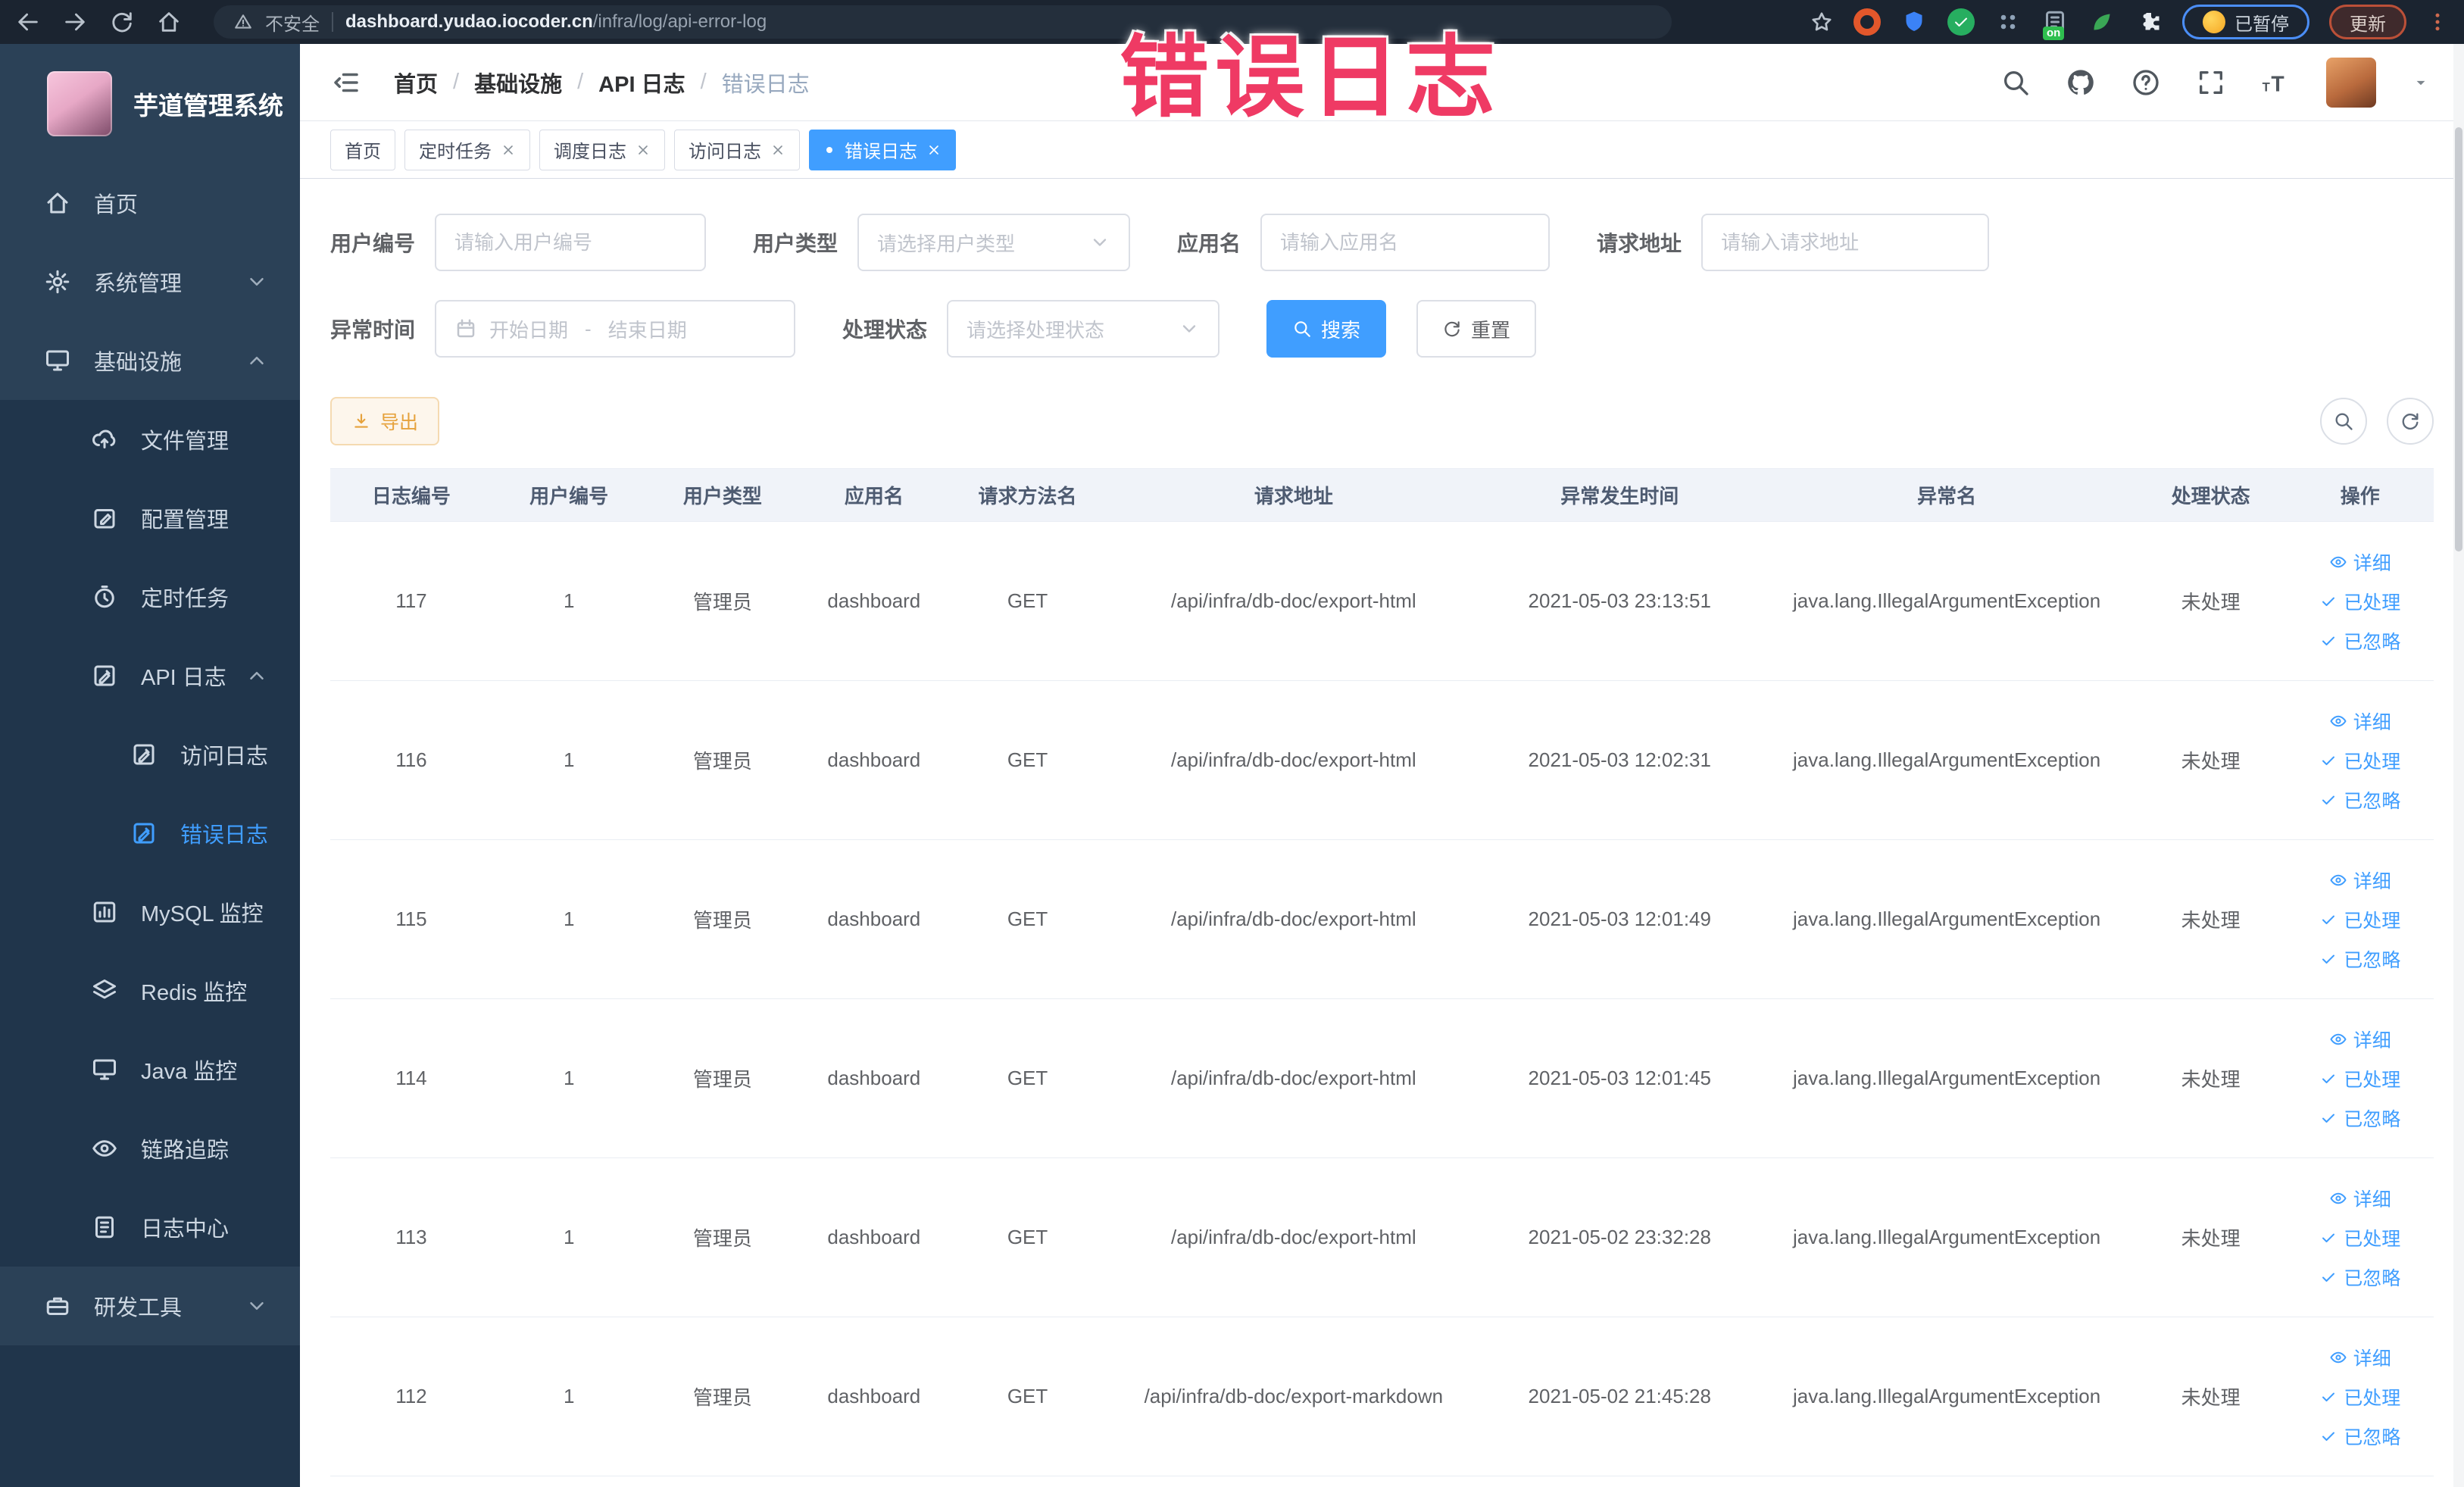 Image resolution: width=2464 pixels, height=1487 pixels. Describe the element at coordinates (994, 242) in the screenshot. I see `user-type-select: 请选择用户类型` at that location.